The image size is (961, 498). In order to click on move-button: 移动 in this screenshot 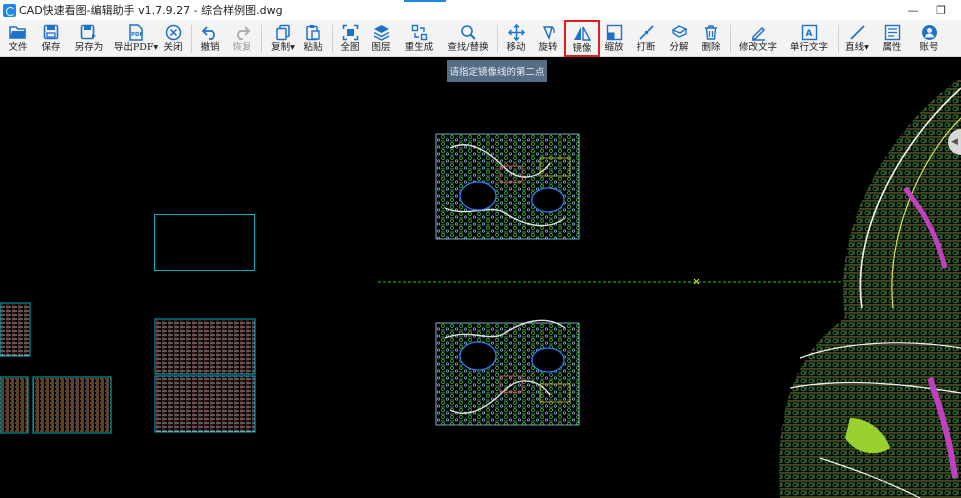, I will do `click(516, 38)`.